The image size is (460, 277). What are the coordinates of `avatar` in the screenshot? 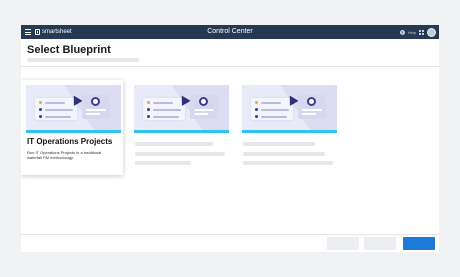 It's located at (431, 32).